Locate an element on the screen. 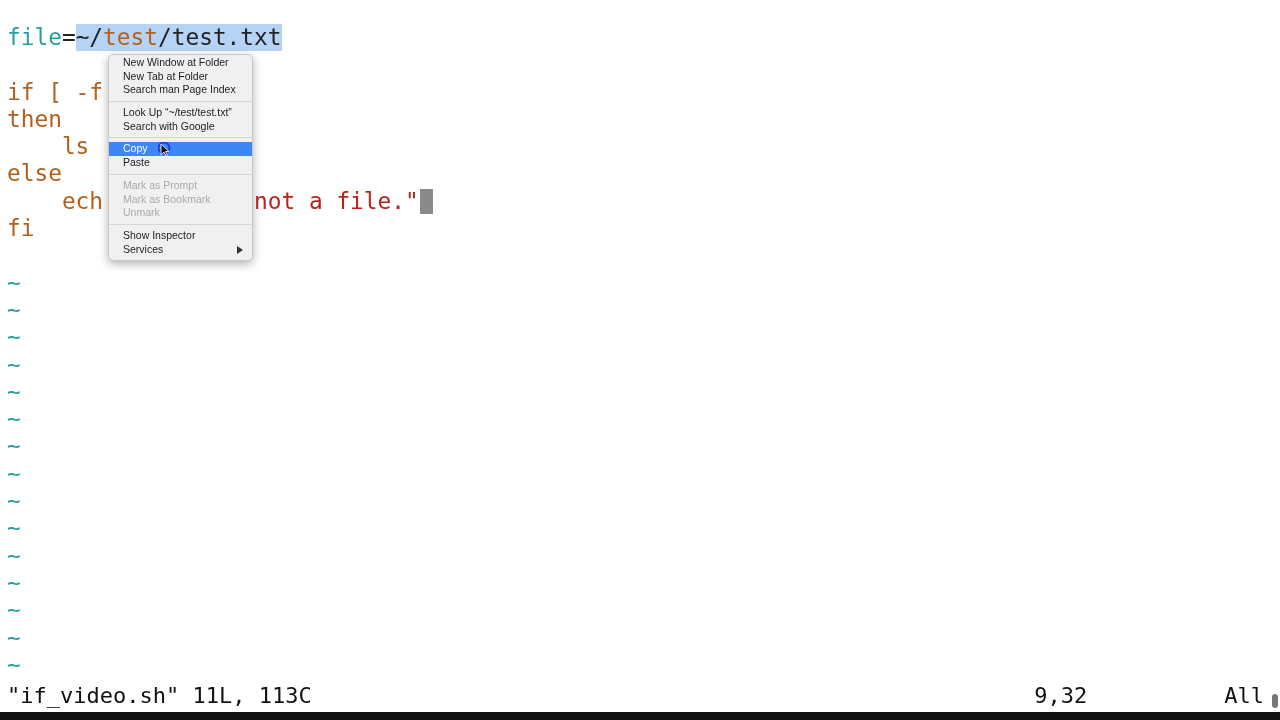 This screenshot has height=720, width=1280. submenu-arrow-icon is located at coordinates (240, 249).